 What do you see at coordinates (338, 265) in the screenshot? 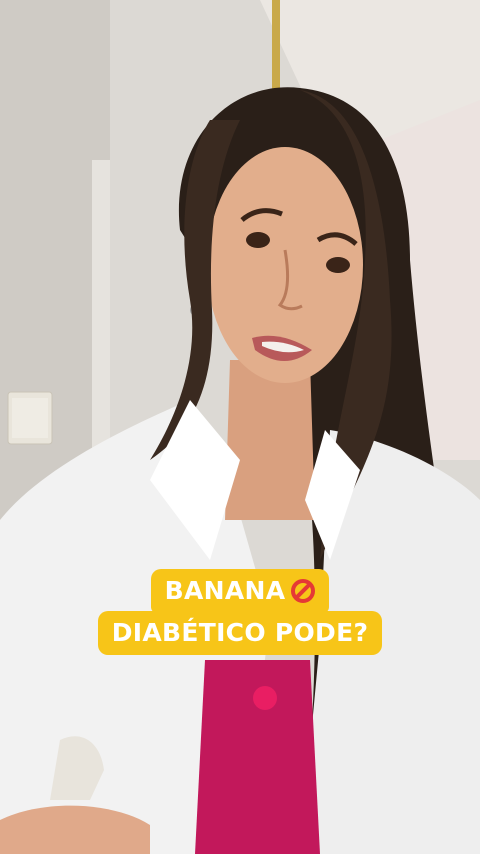
I see `right-eye` at bounding box center [338, 265].